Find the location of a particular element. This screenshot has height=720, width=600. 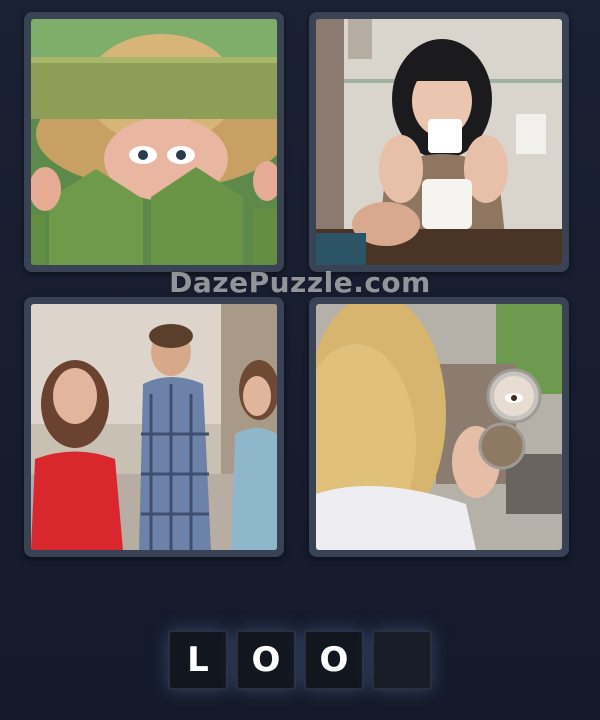

photo-woman-drinking-coffee is located at coordinates (439, 142).